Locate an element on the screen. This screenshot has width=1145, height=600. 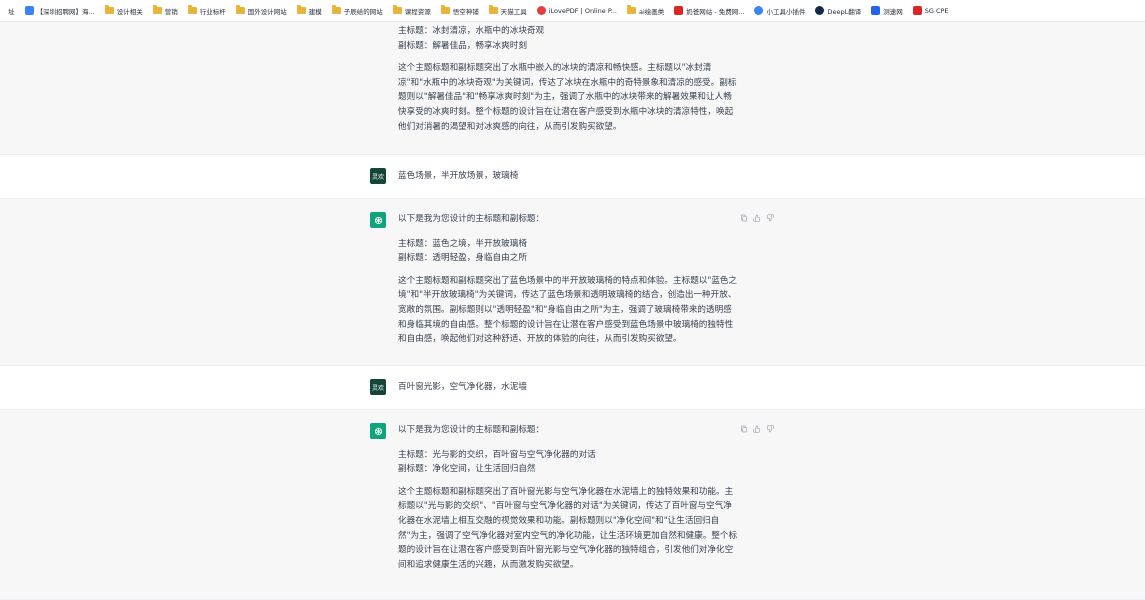
bookmark-item: ai绘画类 is located at coordinates (645, 10).